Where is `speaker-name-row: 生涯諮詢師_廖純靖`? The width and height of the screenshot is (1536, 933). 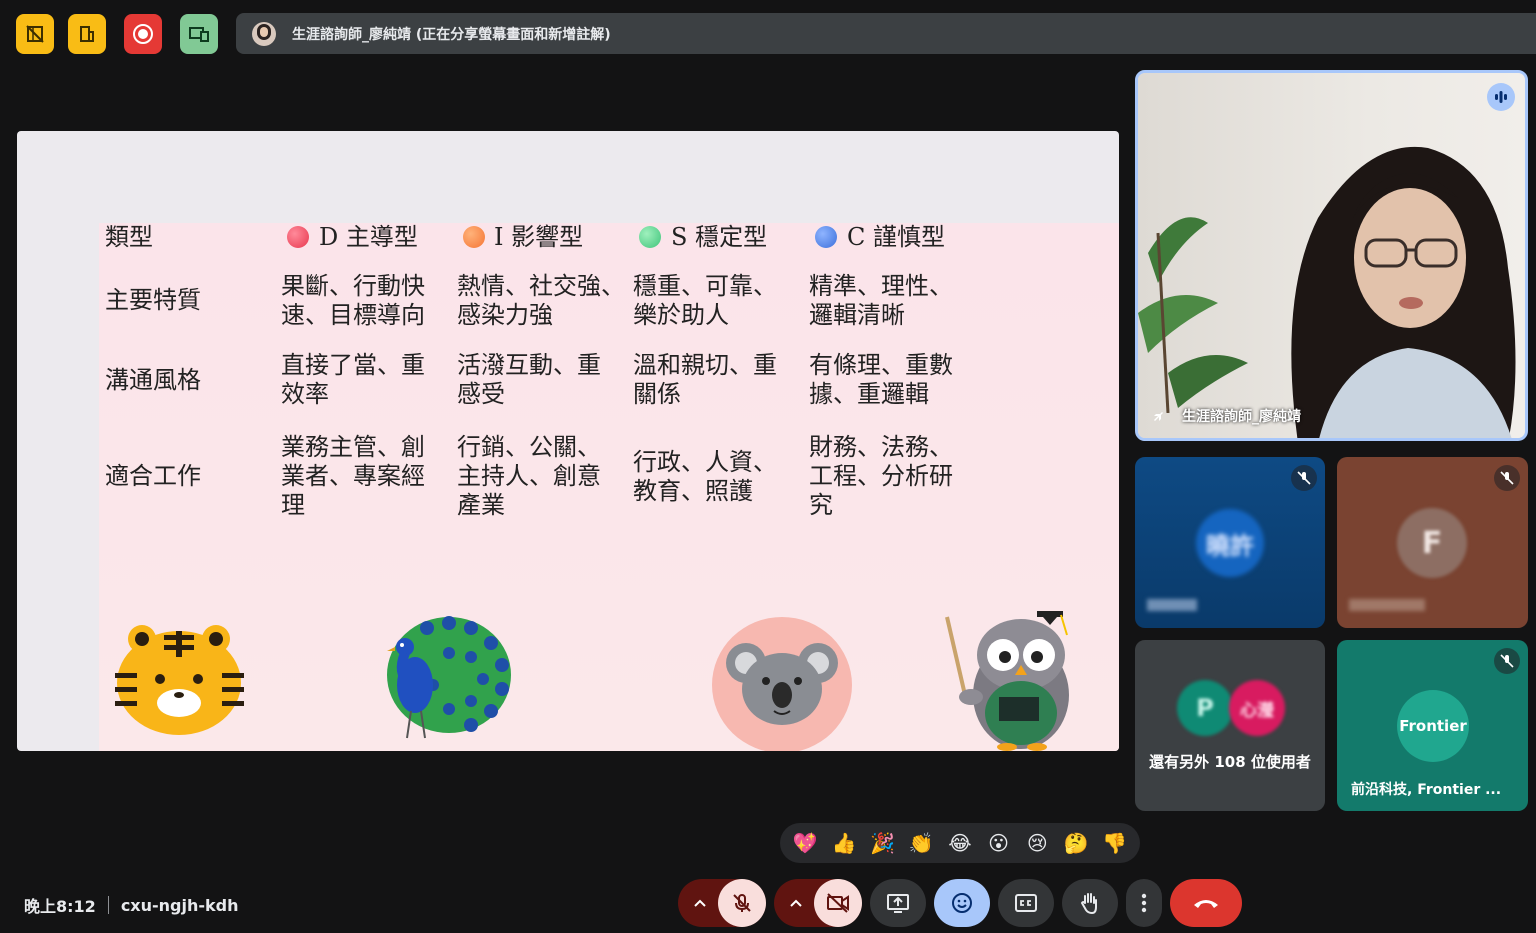 speaker-name-row: 生涯諮詢師_廖純靖 is located at coordinates (1225, 416).